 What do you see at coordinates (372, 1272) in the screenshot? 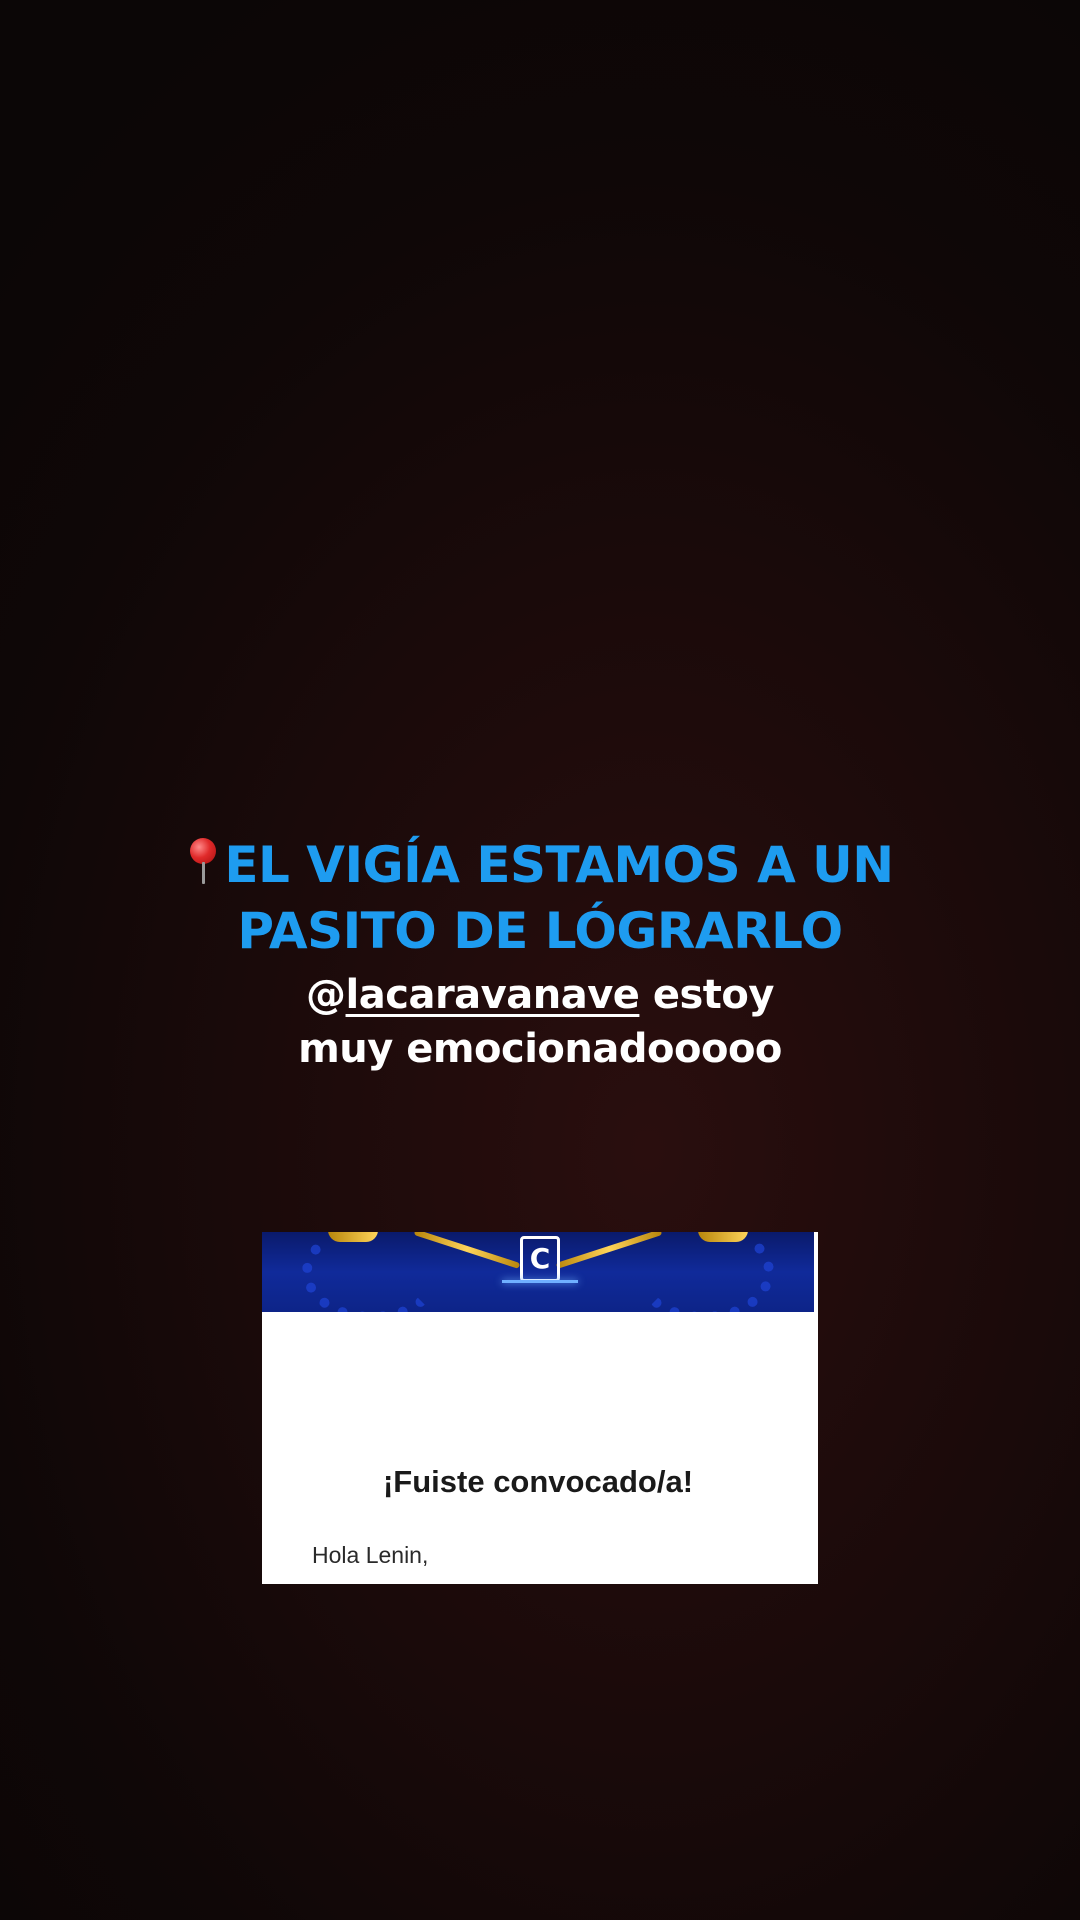
I see `laurel-left-decoration` at bounding box center [372, 1272].